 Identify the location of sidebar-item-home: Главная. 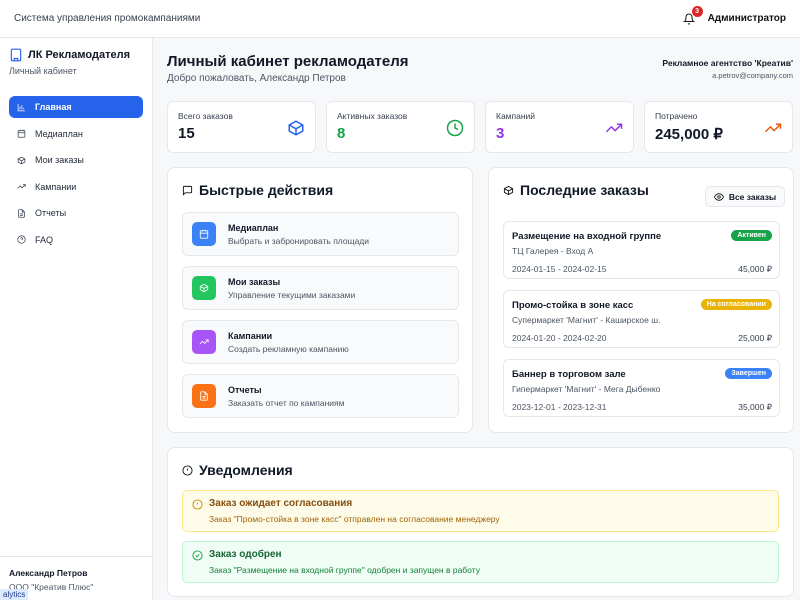
(76, 107).